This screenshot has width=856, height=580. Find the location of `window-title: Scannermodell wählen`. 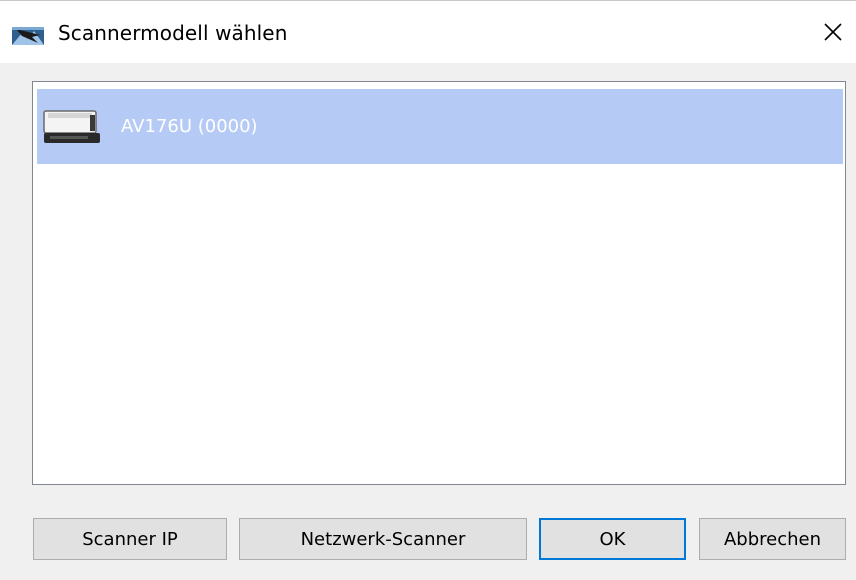

window-title: Scannermodell wählen is located at coordinates (173, 33).